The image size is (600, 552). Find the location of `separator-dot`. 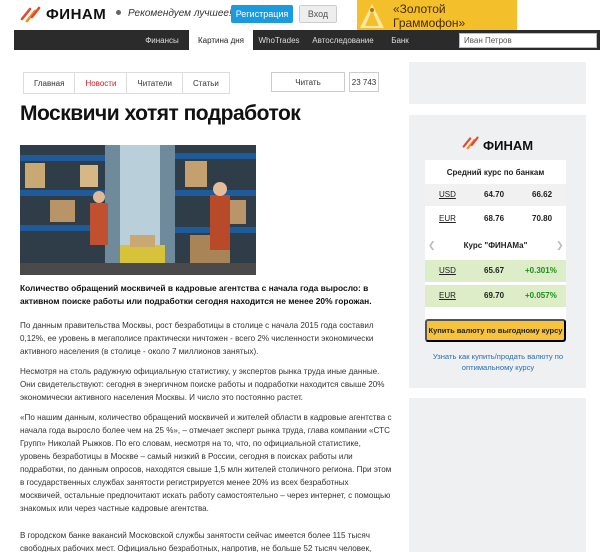

separator-dot is located at coordinates (118, 12).